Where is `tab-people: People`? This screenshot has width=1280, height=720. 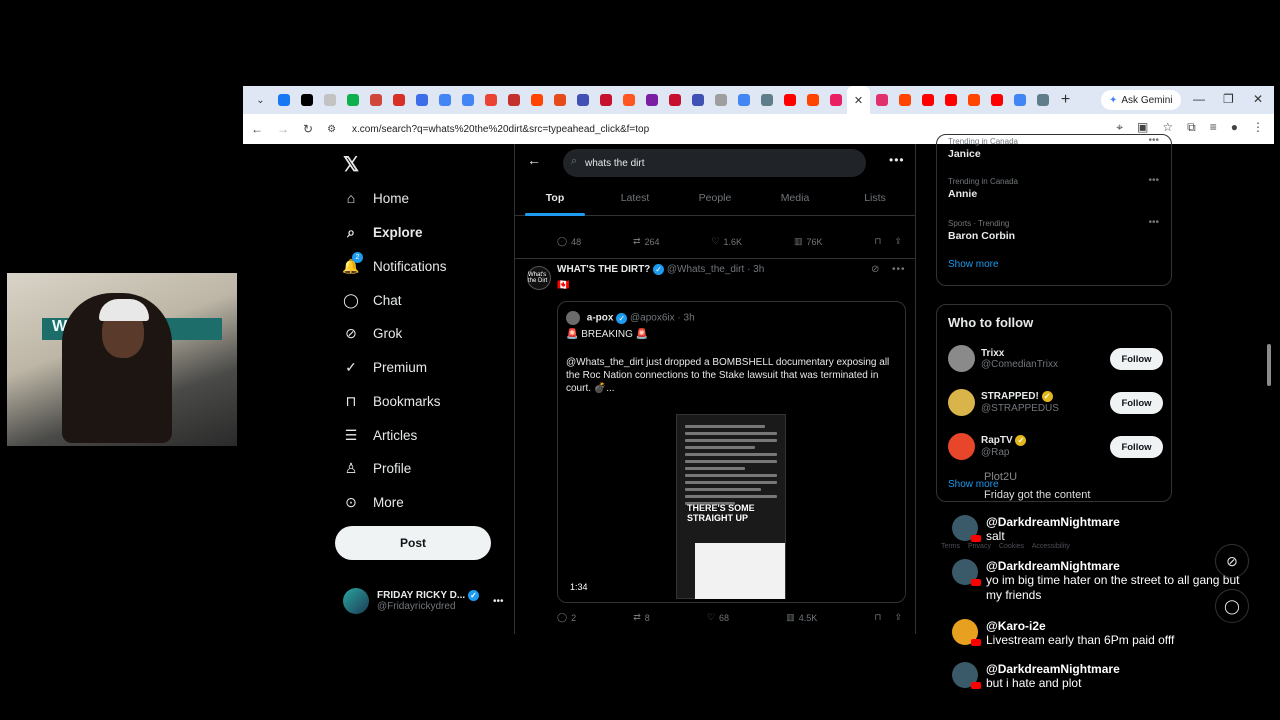
tab-people: People is located at coordinates (715, 200).